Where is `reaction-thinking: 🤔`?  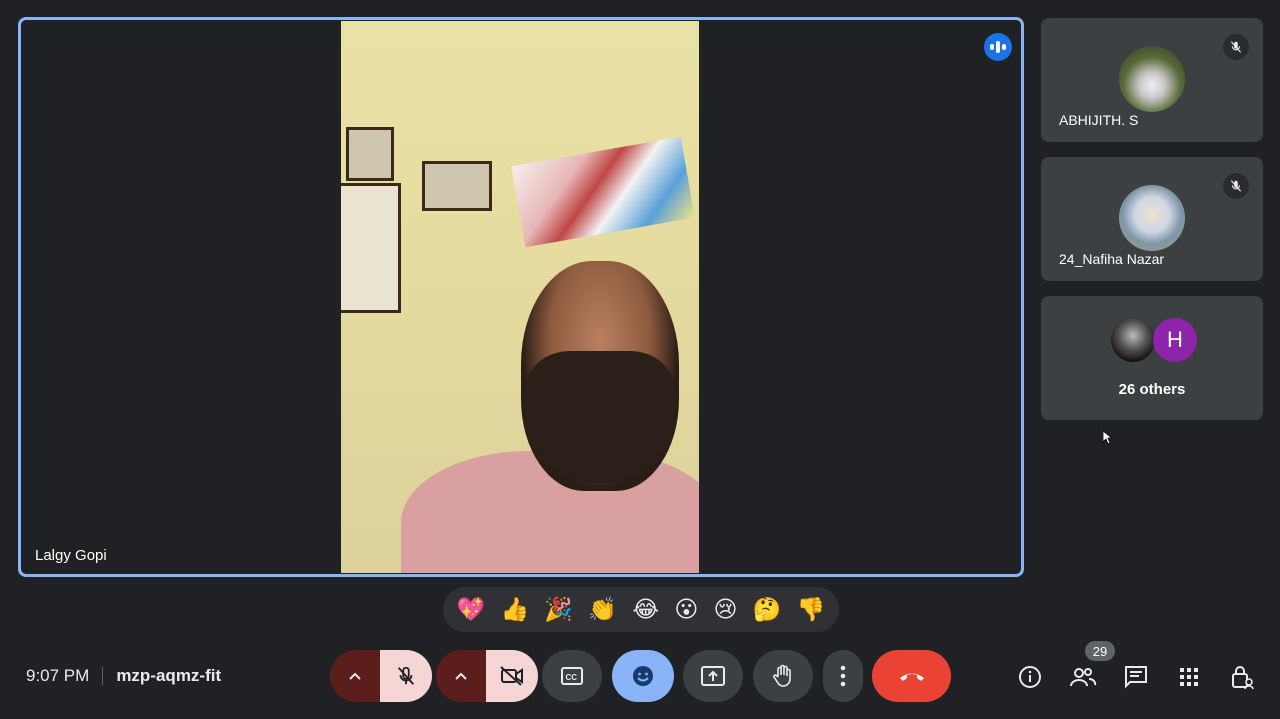
reaction-thinking: 🤔 is located at coordinates (767, 609).